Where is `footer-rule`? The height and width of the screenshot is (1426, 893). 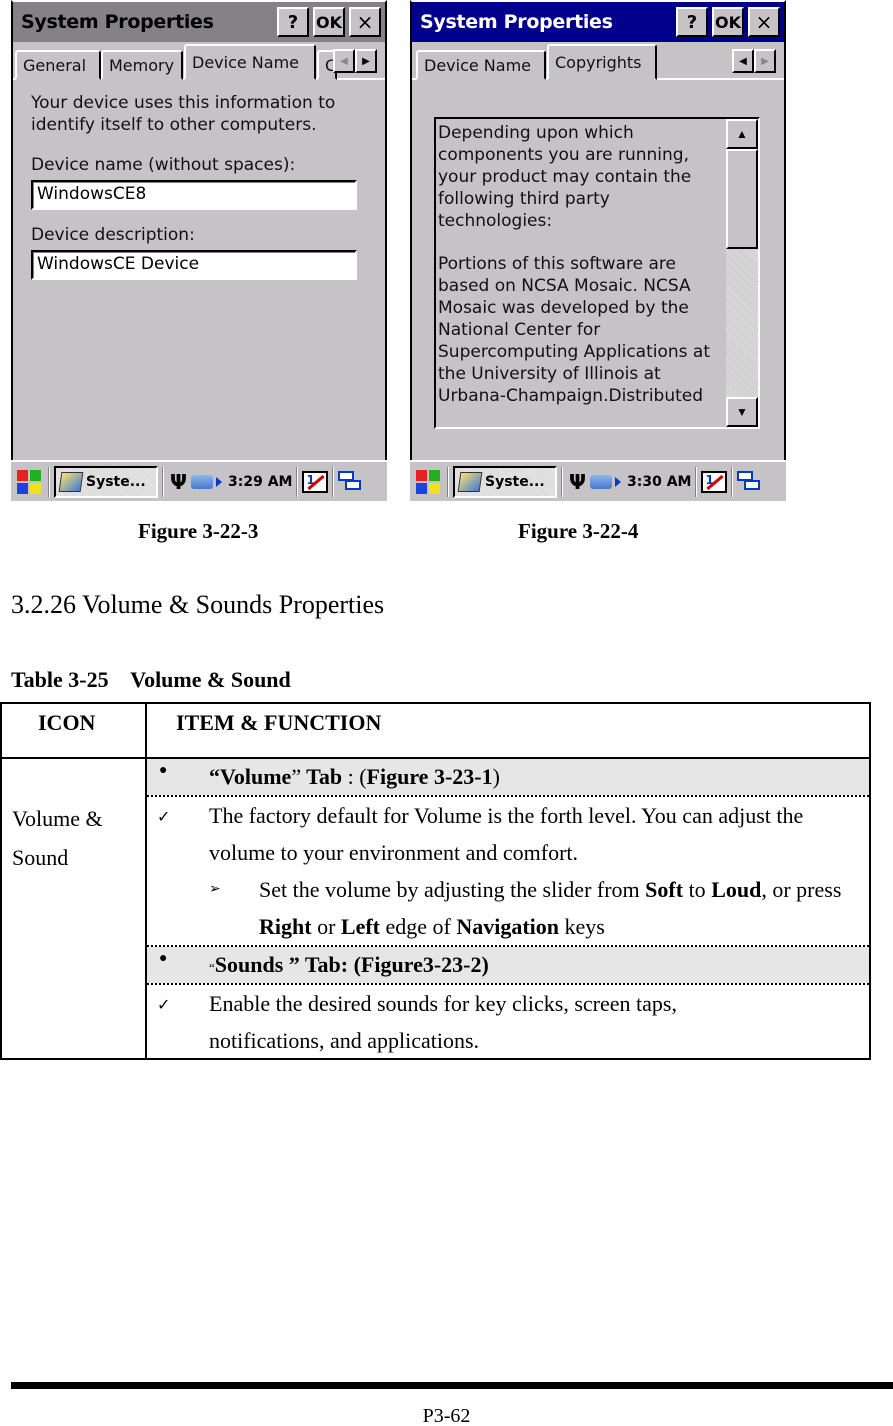
footer-rule is located at coordinates (452, 1385).